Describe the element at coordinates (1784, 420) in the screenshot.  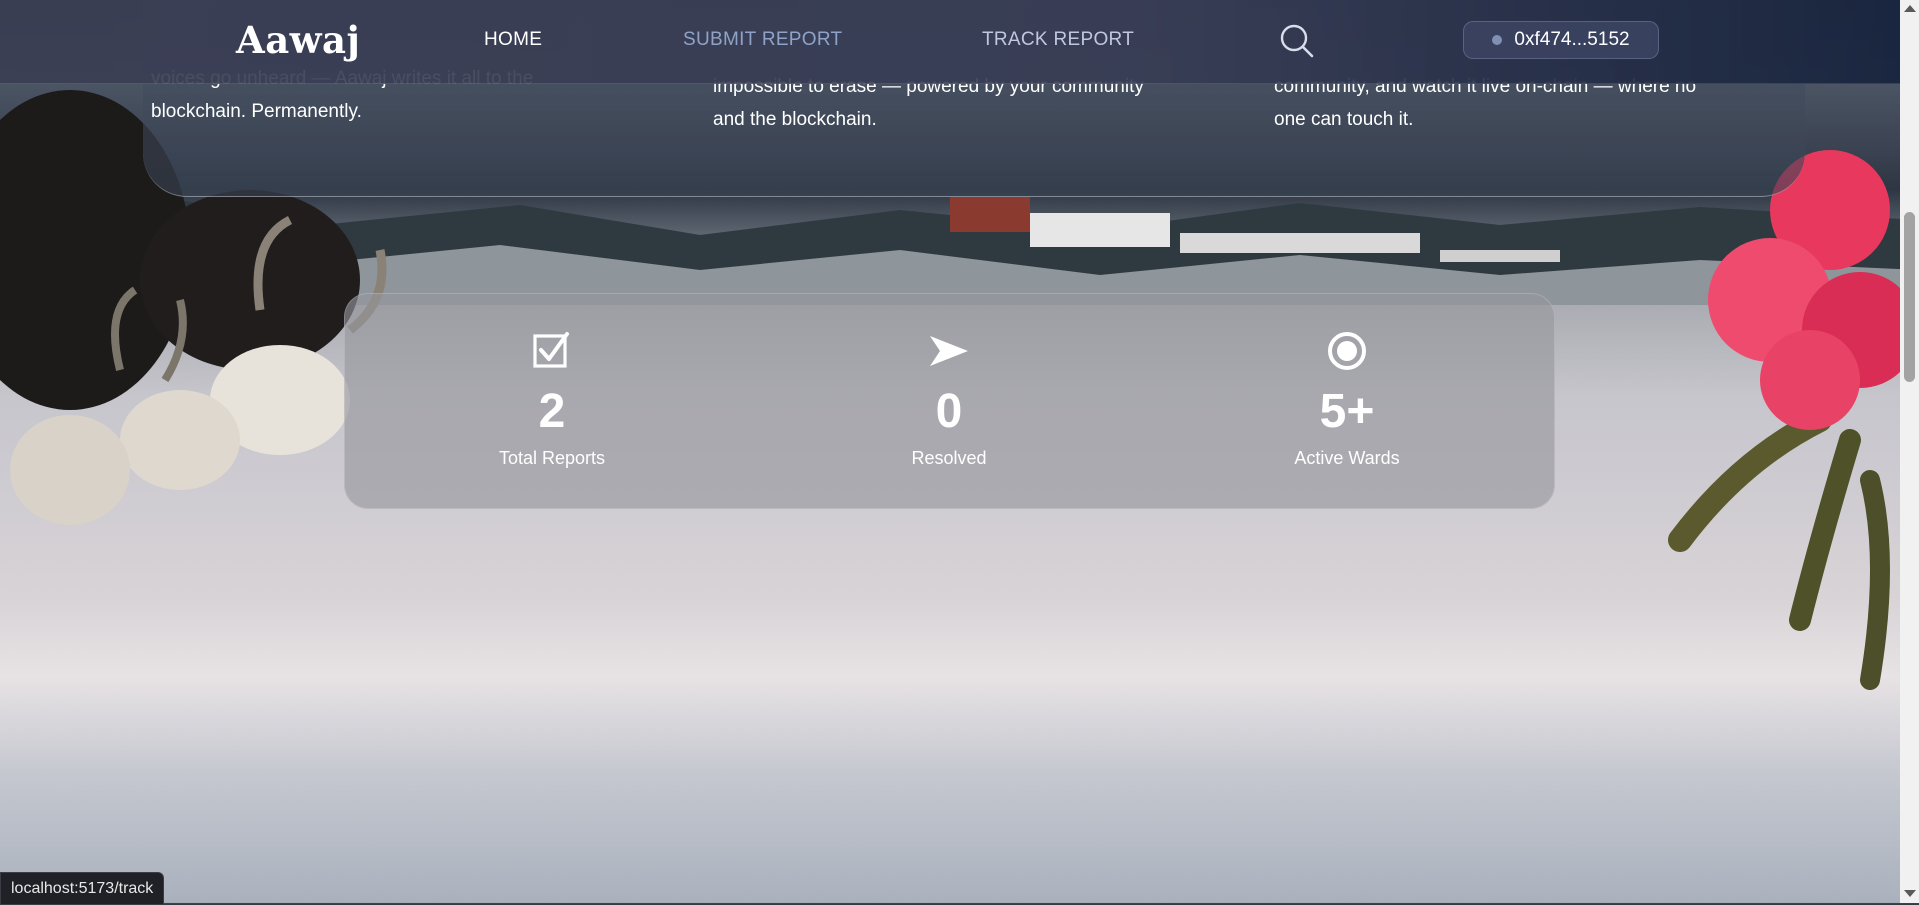
I see `flower-illustration` at that location.